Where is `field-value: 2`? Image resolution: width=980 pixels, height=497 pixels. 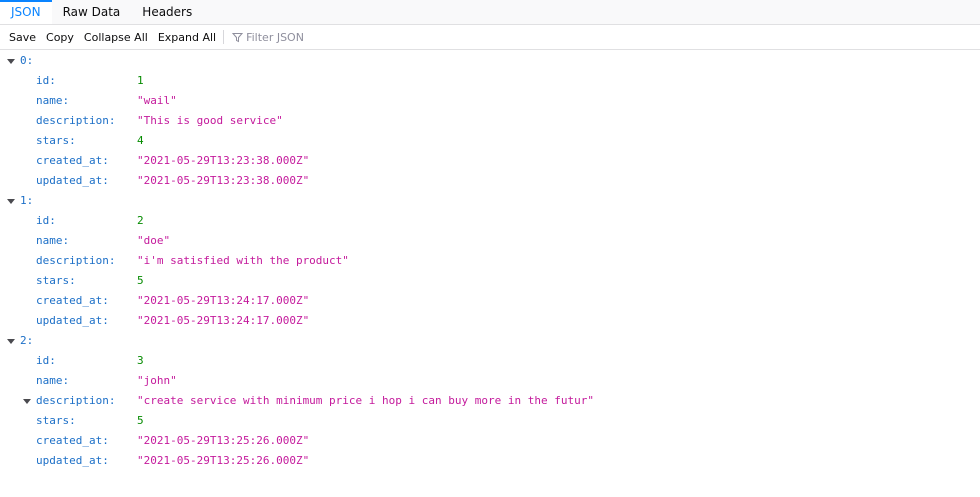 field-value: 2 is located at coordinates (140, 220).